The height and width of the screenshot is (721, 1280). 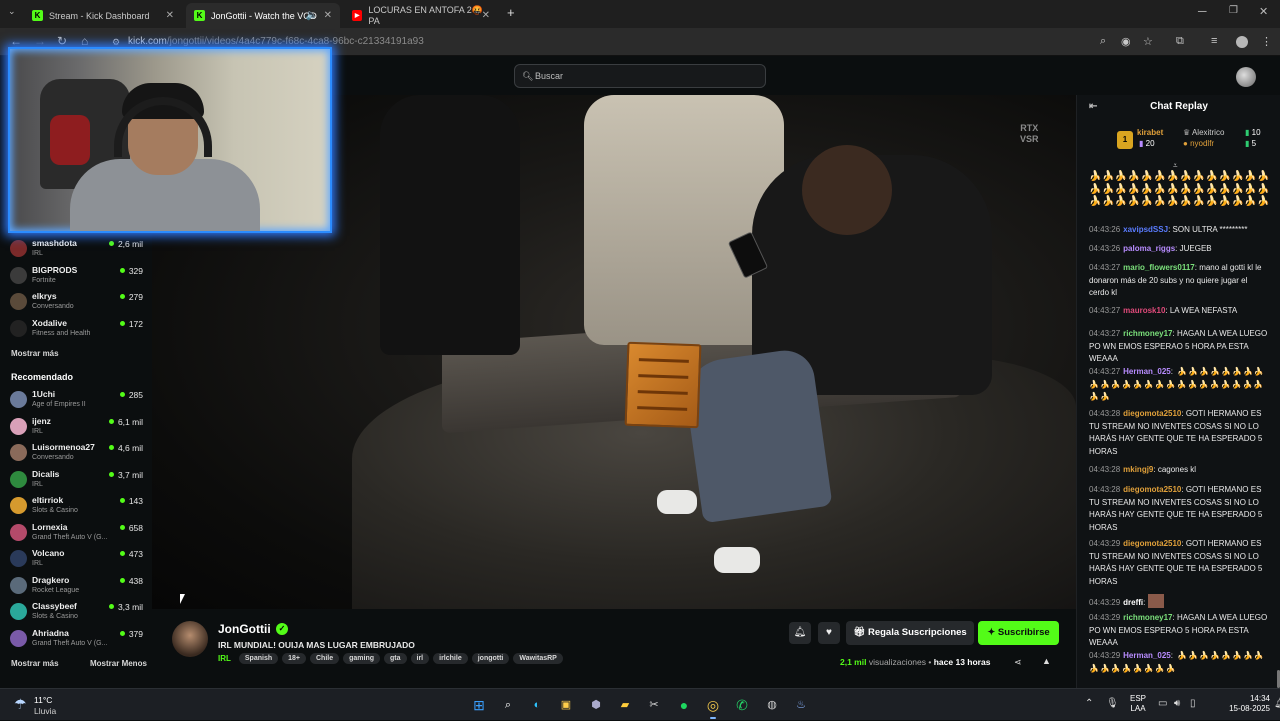 What do you see at coordinates (1112, 703) in the screenshot?
I see `microphone-icon: 🎙︎` at bounding box center [1112, 703].